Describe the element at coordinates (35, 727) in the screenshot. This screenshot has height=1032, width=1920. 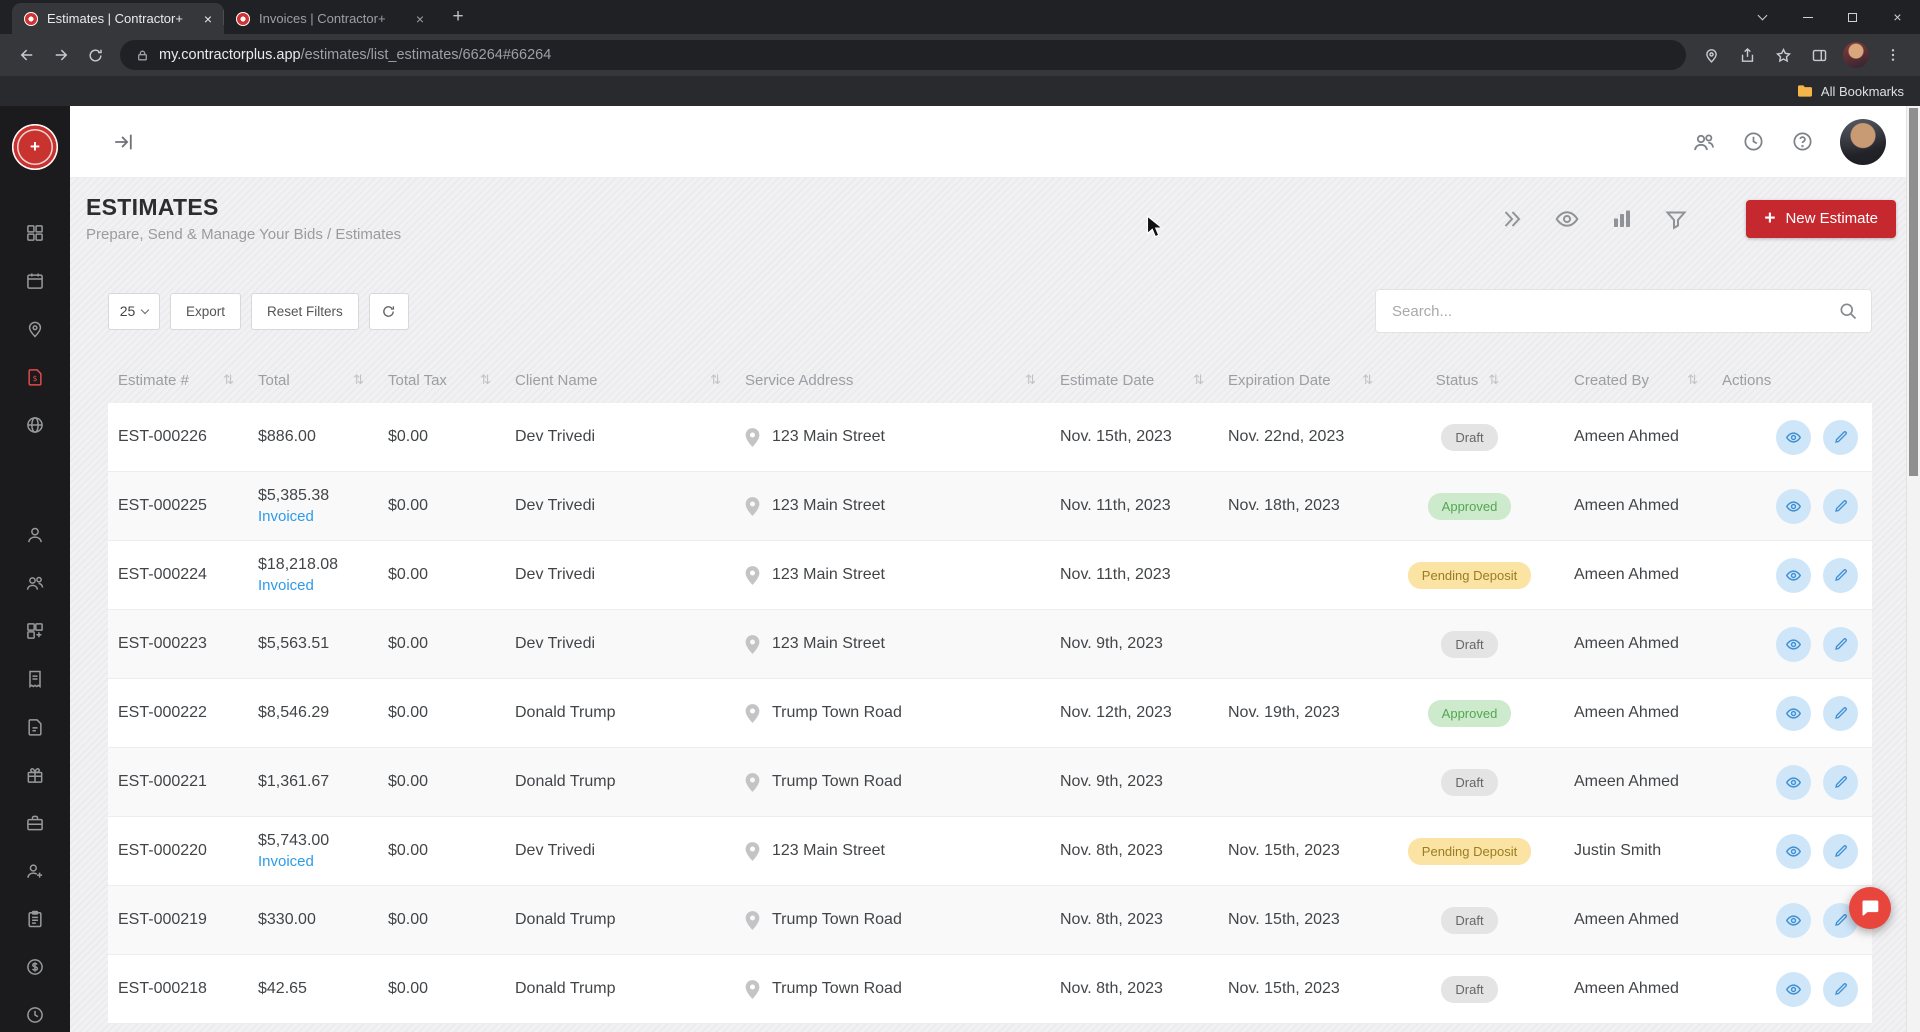
I see `sidebar-item-payments` at that location.